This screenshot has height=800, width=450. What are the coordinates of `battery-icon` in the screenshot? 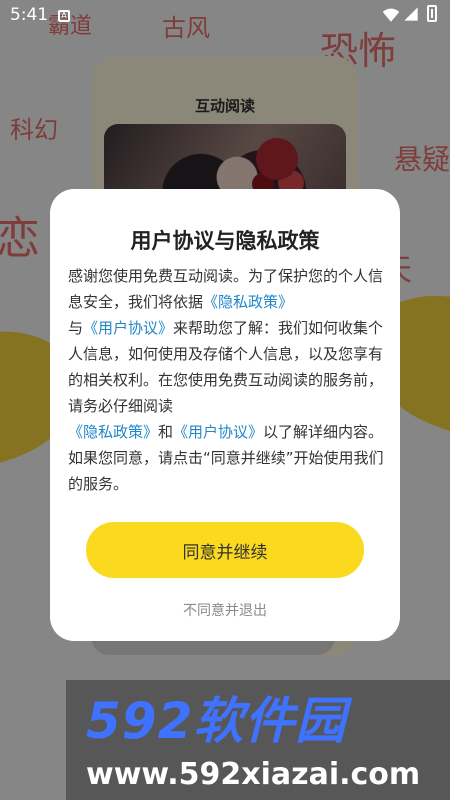 It's located at (432, 13).